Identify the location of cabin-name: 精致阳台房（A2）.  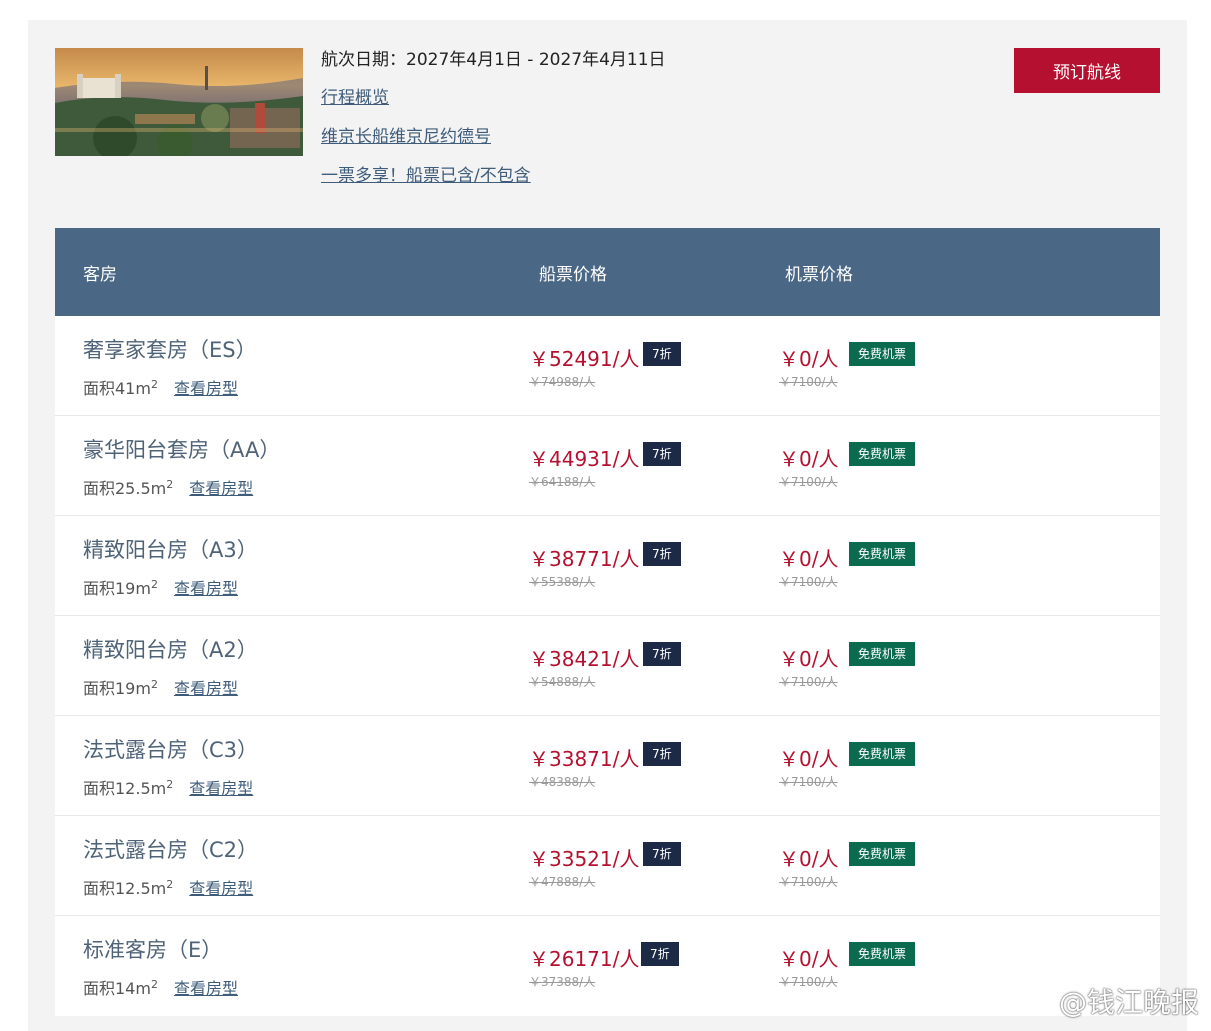
(170, 650).